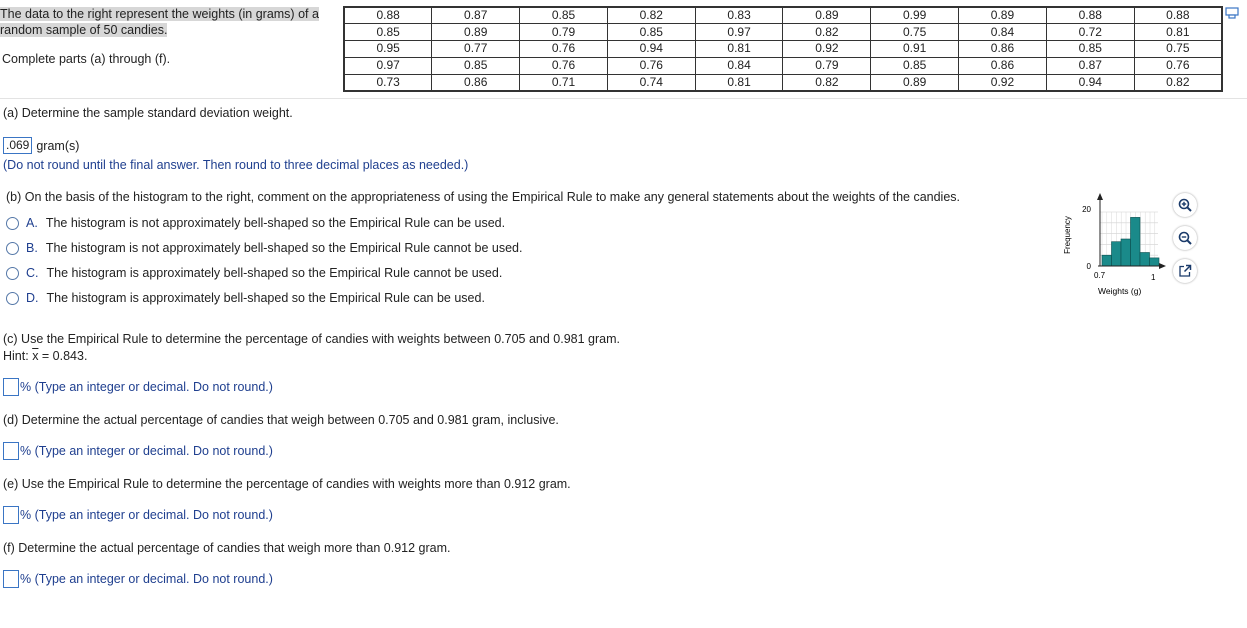 The width and height of the screenshot is (1247, 628). I want to click on data-cell: 0.75, so click(915, 32).